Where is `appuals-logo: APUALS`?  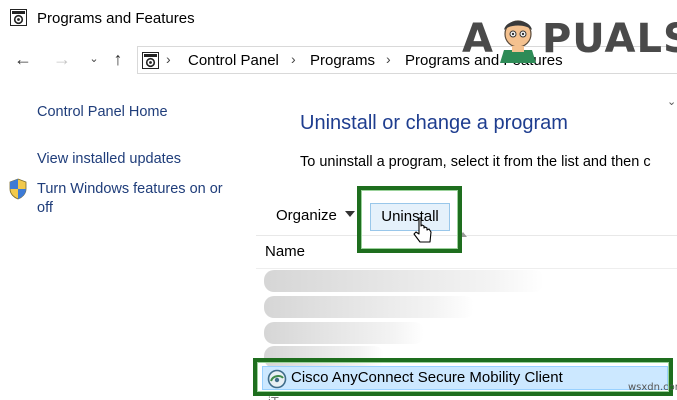 appuals-logo: APUALS is located at coordinates (569, 40).